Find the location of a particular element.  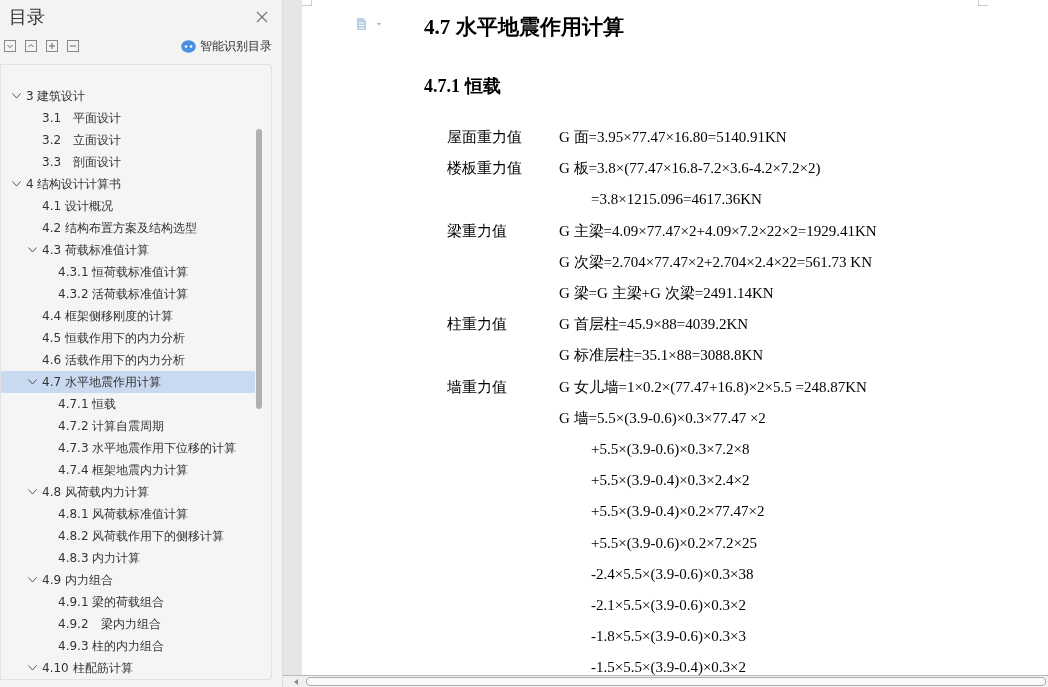

toc-item: 4.7.2 计算自震周期 is located at coordinates (128, 426).